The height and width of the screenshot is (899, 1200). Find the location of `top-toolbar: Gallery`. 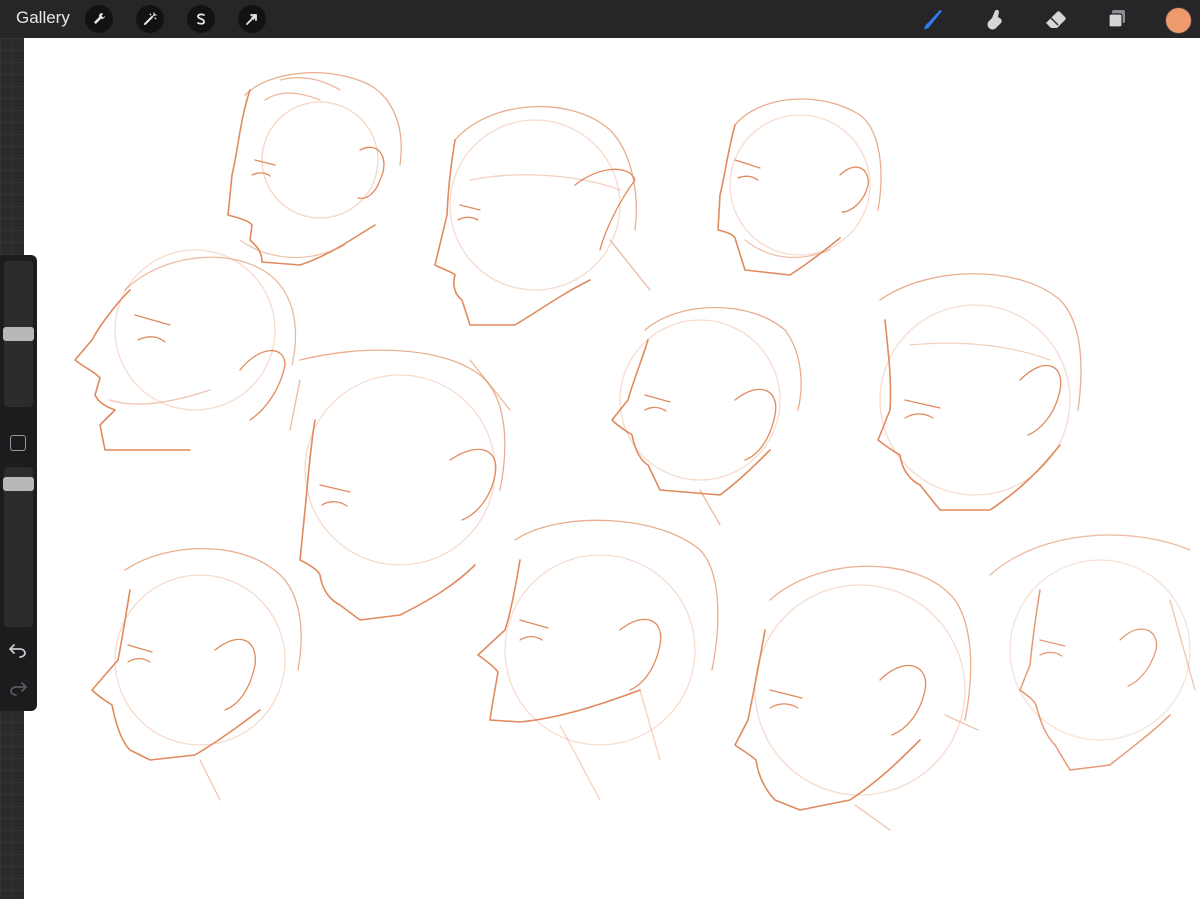

top-toolbar: Gallery is located at coordinates (600, 19).